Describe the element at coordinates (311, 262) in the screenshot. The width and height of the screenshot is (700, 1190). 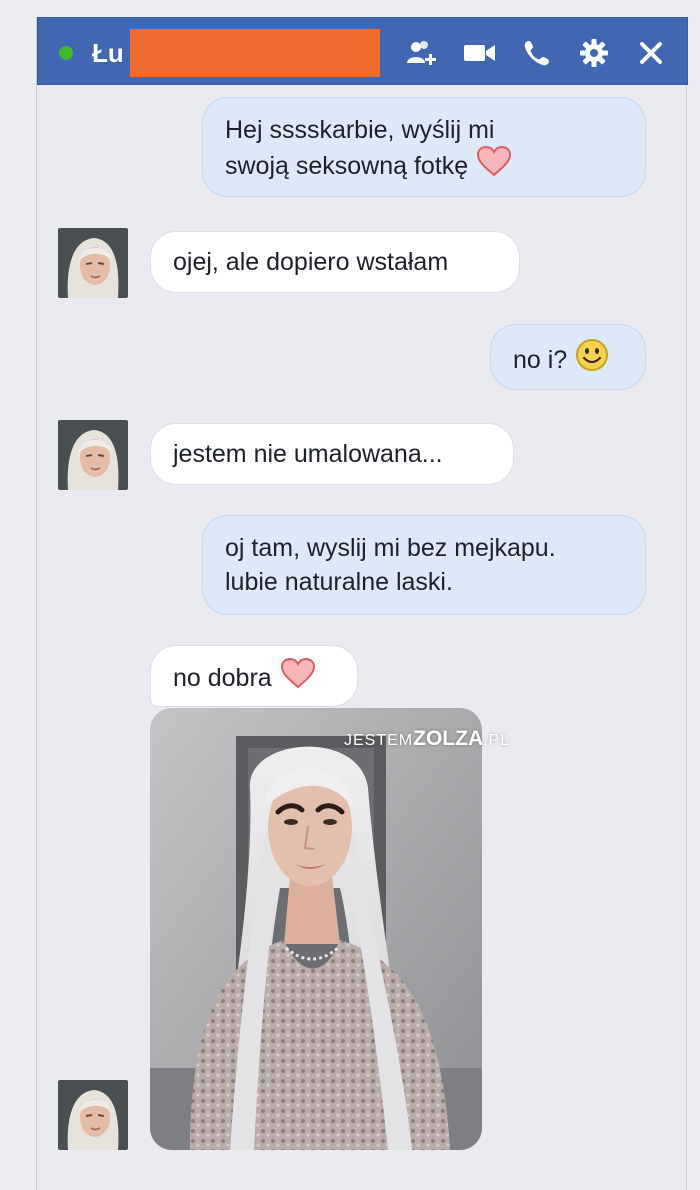
I see `message-text: ojej, ale dopiero wstałam` at that location.